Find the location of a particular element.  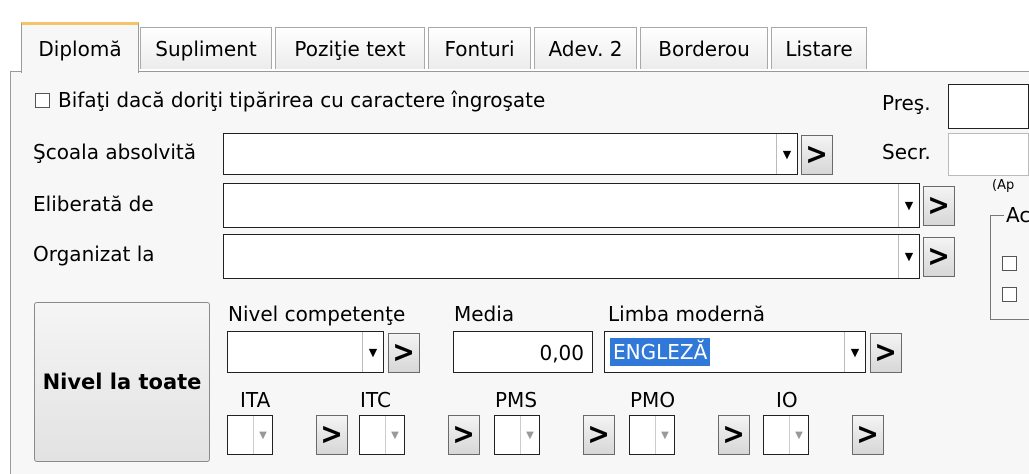

pres-input is located at coordinates (988, 106).